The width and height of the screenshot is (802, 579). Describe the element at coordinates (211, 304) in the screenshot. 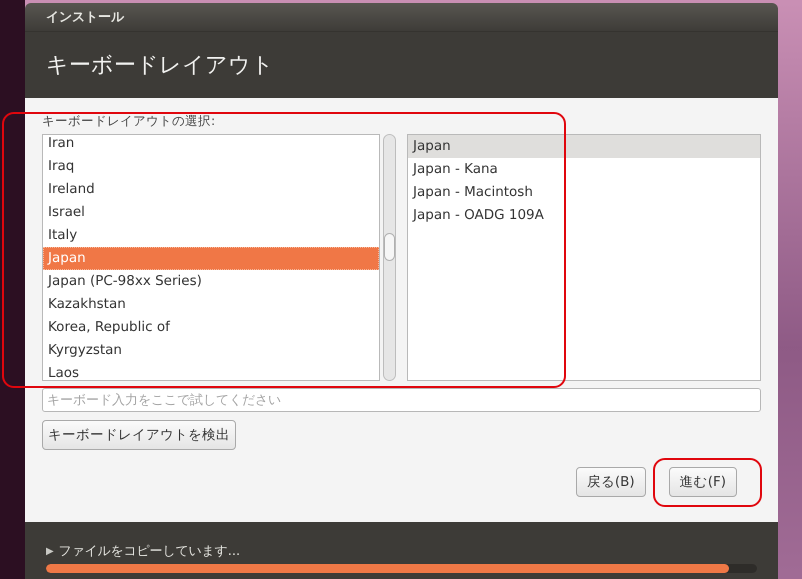

I see `layout-item: Kazakhstan` at that location.